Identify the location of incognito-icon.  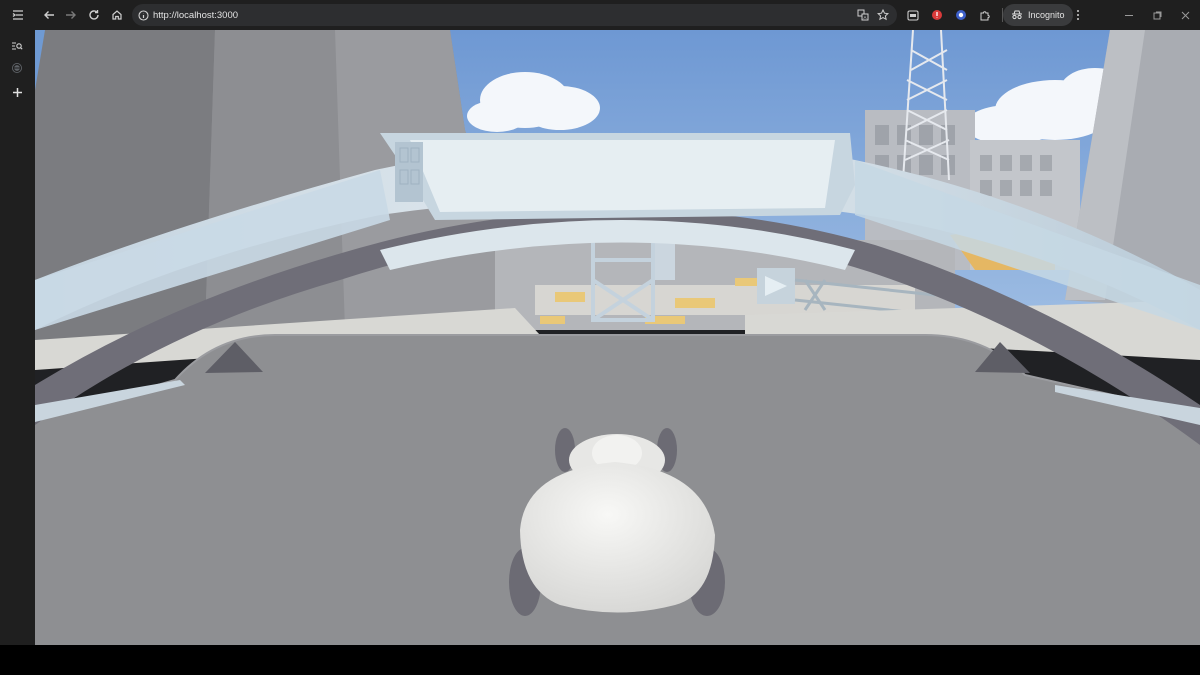
(1017, 15).